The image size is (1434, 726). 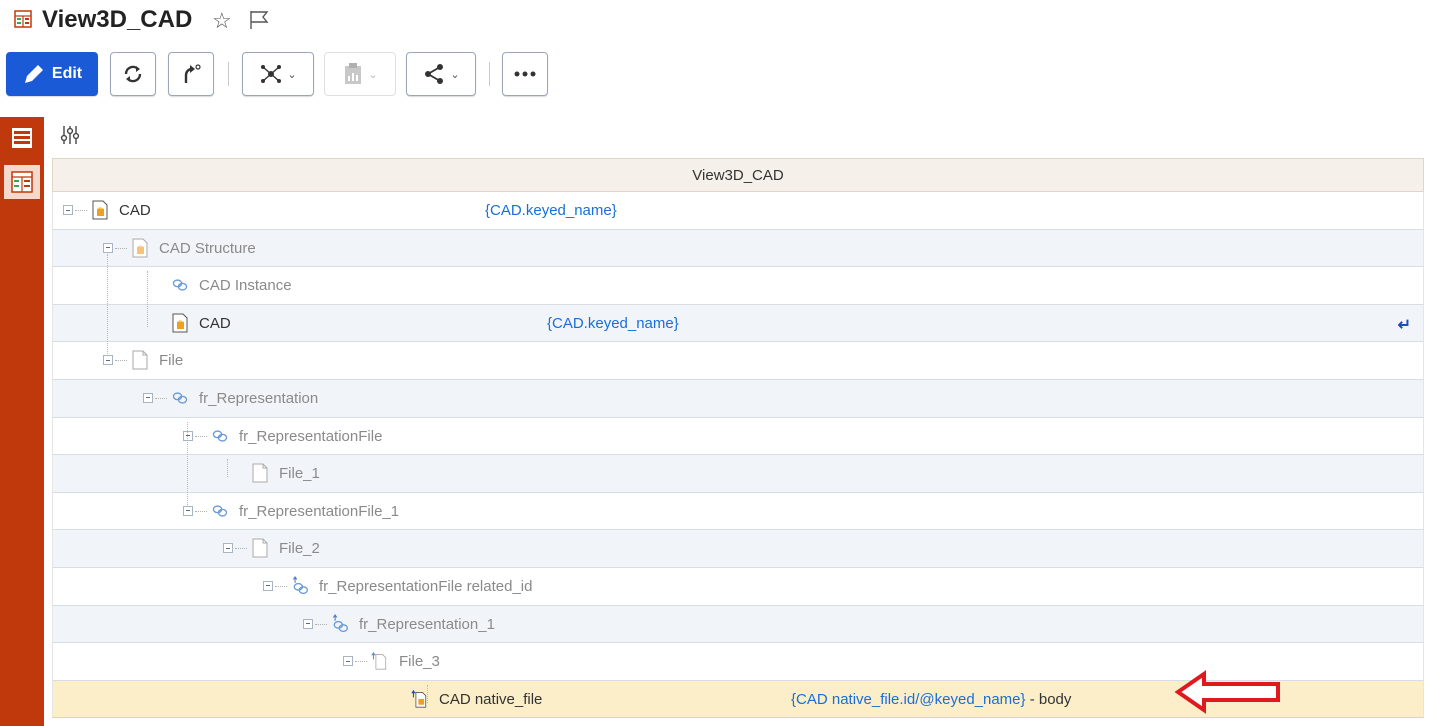 What do you see at coordinates (738, 474) in the screenshot?
I see `tree-row: File_1` at bounding box center [738, 474].